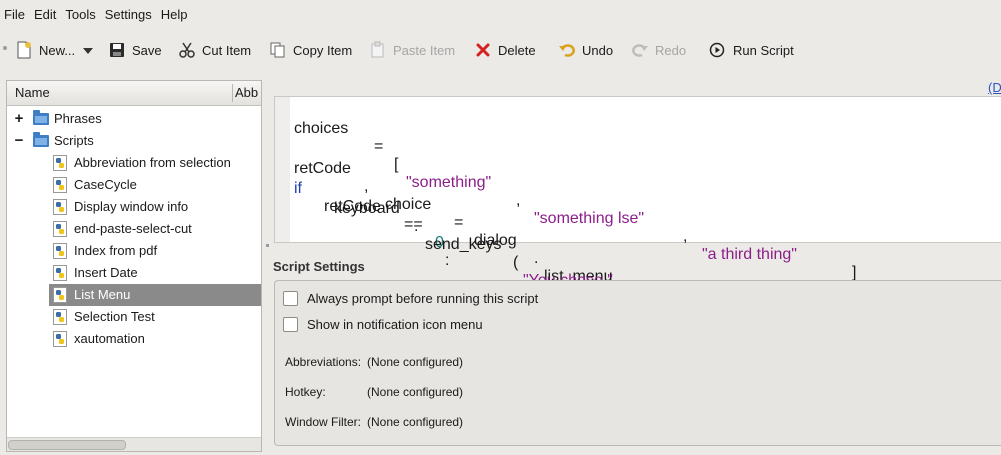 The image size is (1001, 455). What do you see at coordinates (994, 87) in the screenshot?
I see `top-right-link: (D` at bounding box center [994, 87].